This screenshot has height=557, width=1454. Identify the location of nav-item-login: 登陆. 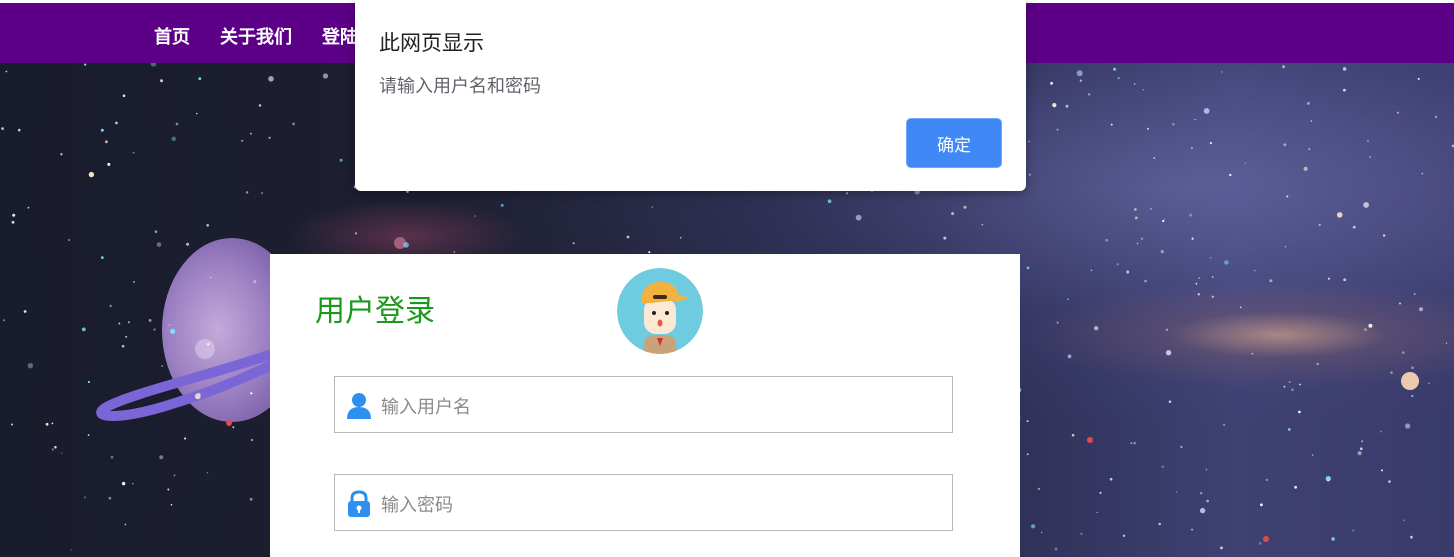
(340, 36).